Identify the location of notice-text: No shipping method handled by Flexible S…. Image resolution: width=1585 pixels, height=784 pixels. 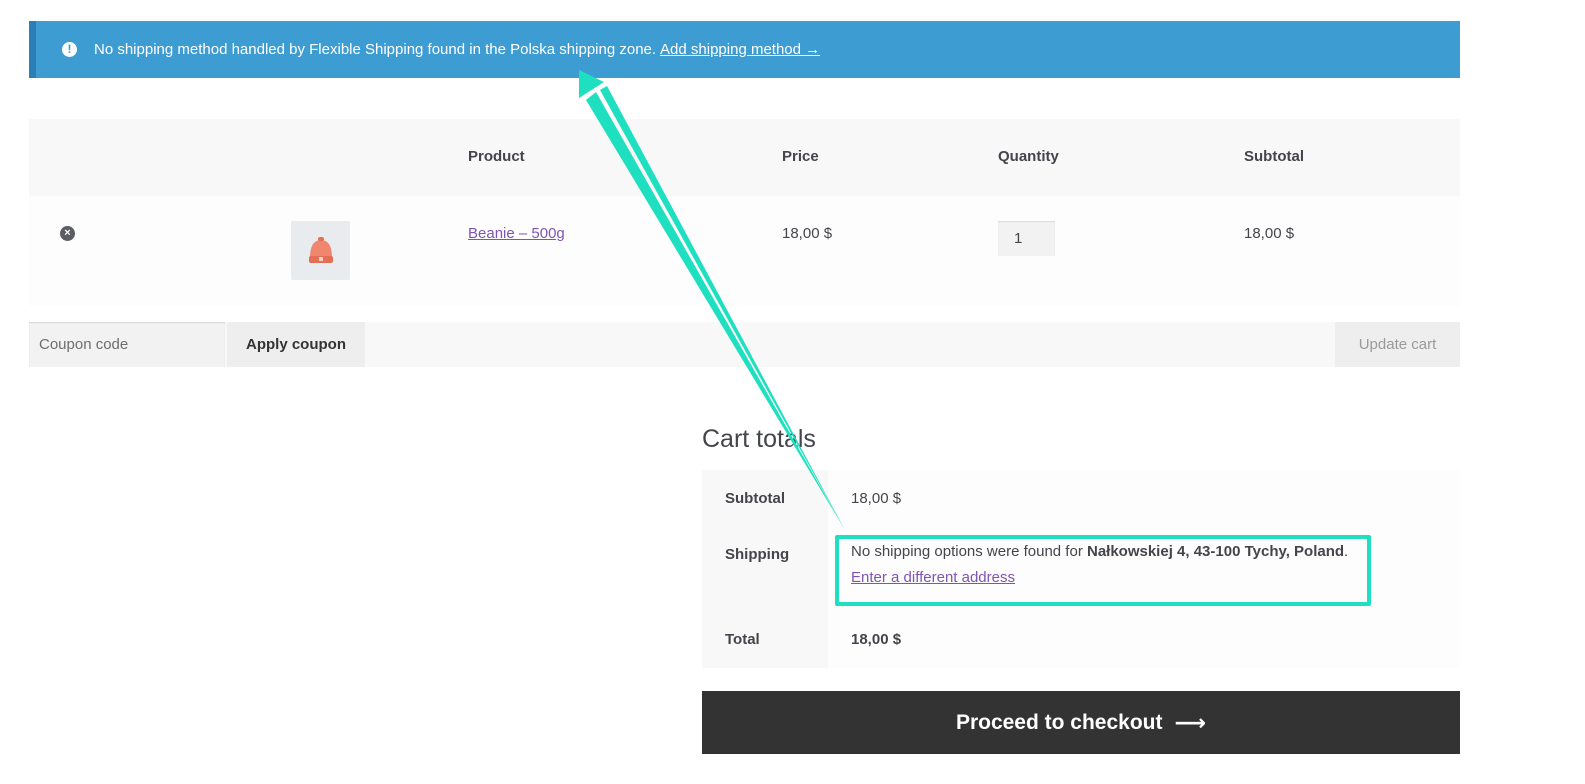
(375, 49).